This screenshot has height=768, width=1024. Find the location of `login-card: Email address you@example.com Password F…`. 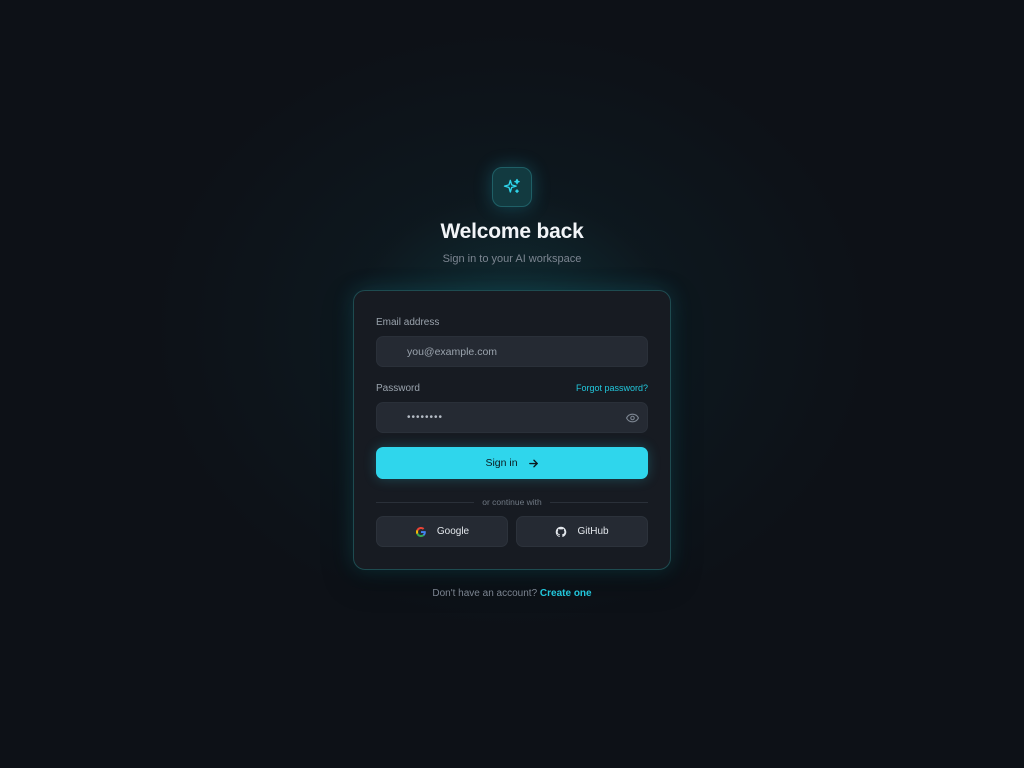

login-card: Email address you@example.com Password F… is located at coordinates (512, 430).